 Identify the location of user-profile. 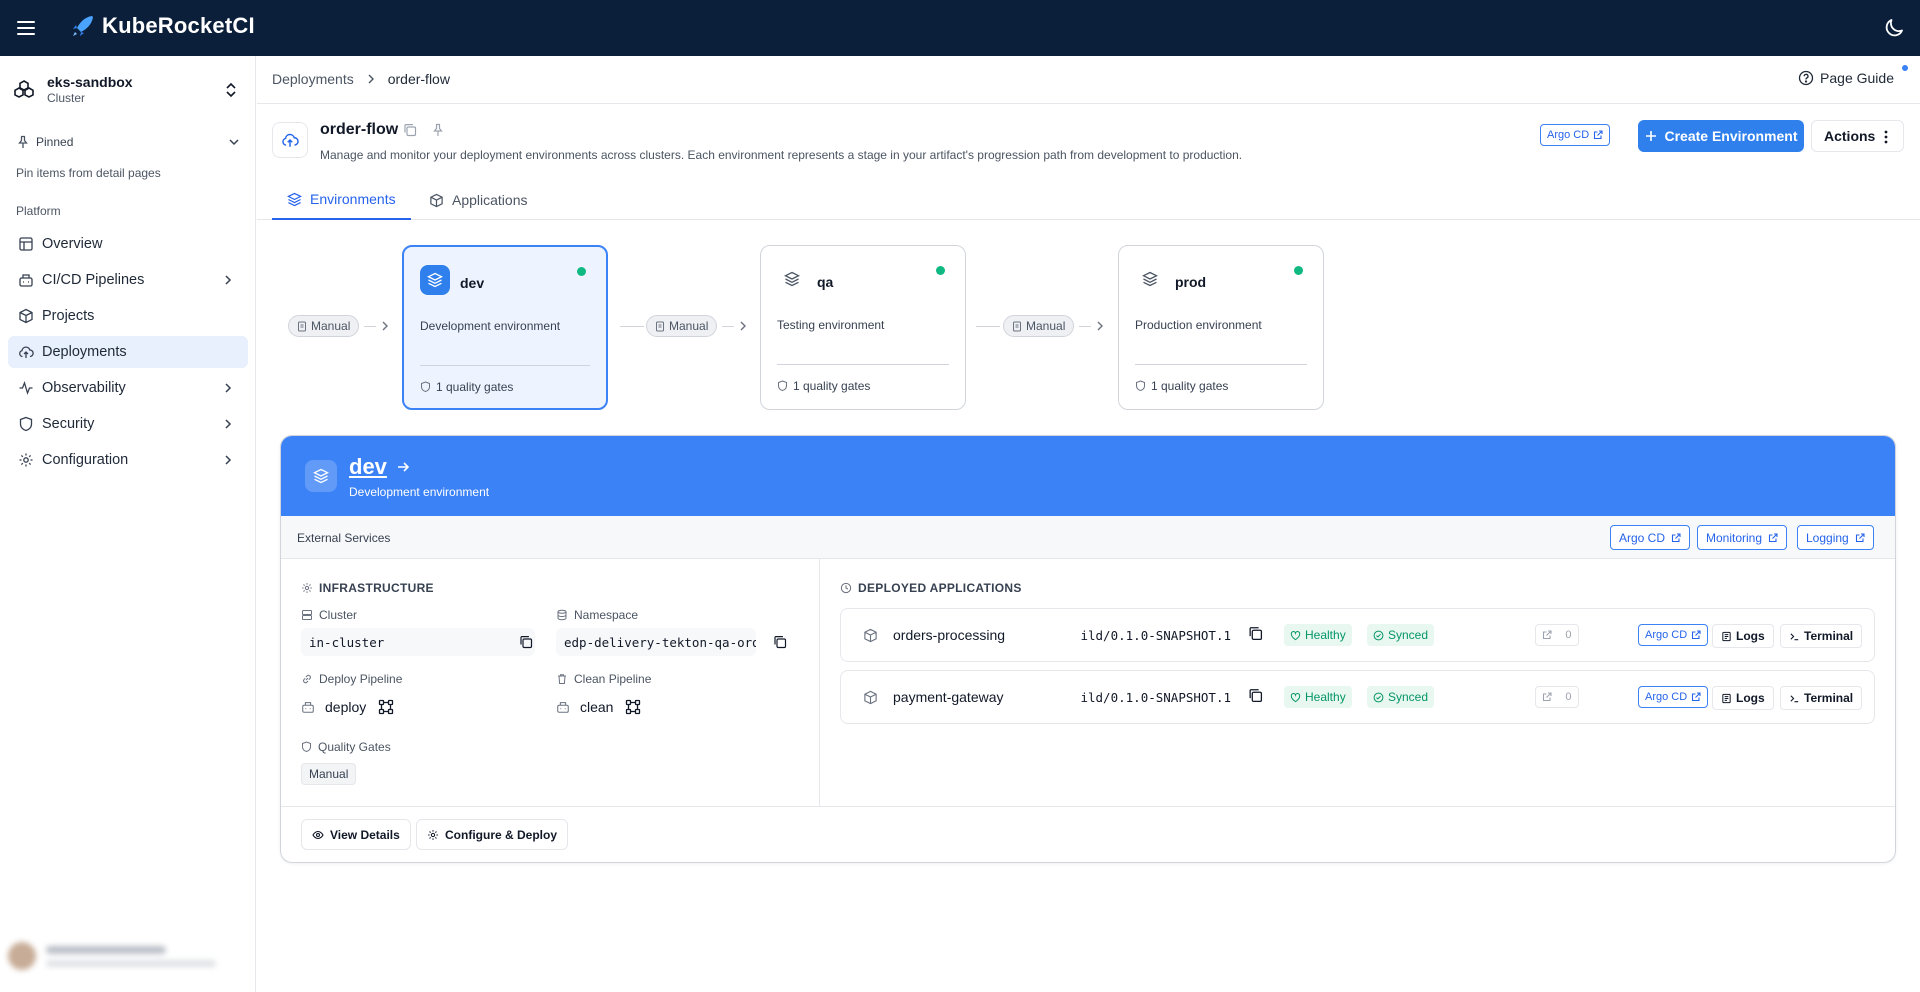
(124, 956).